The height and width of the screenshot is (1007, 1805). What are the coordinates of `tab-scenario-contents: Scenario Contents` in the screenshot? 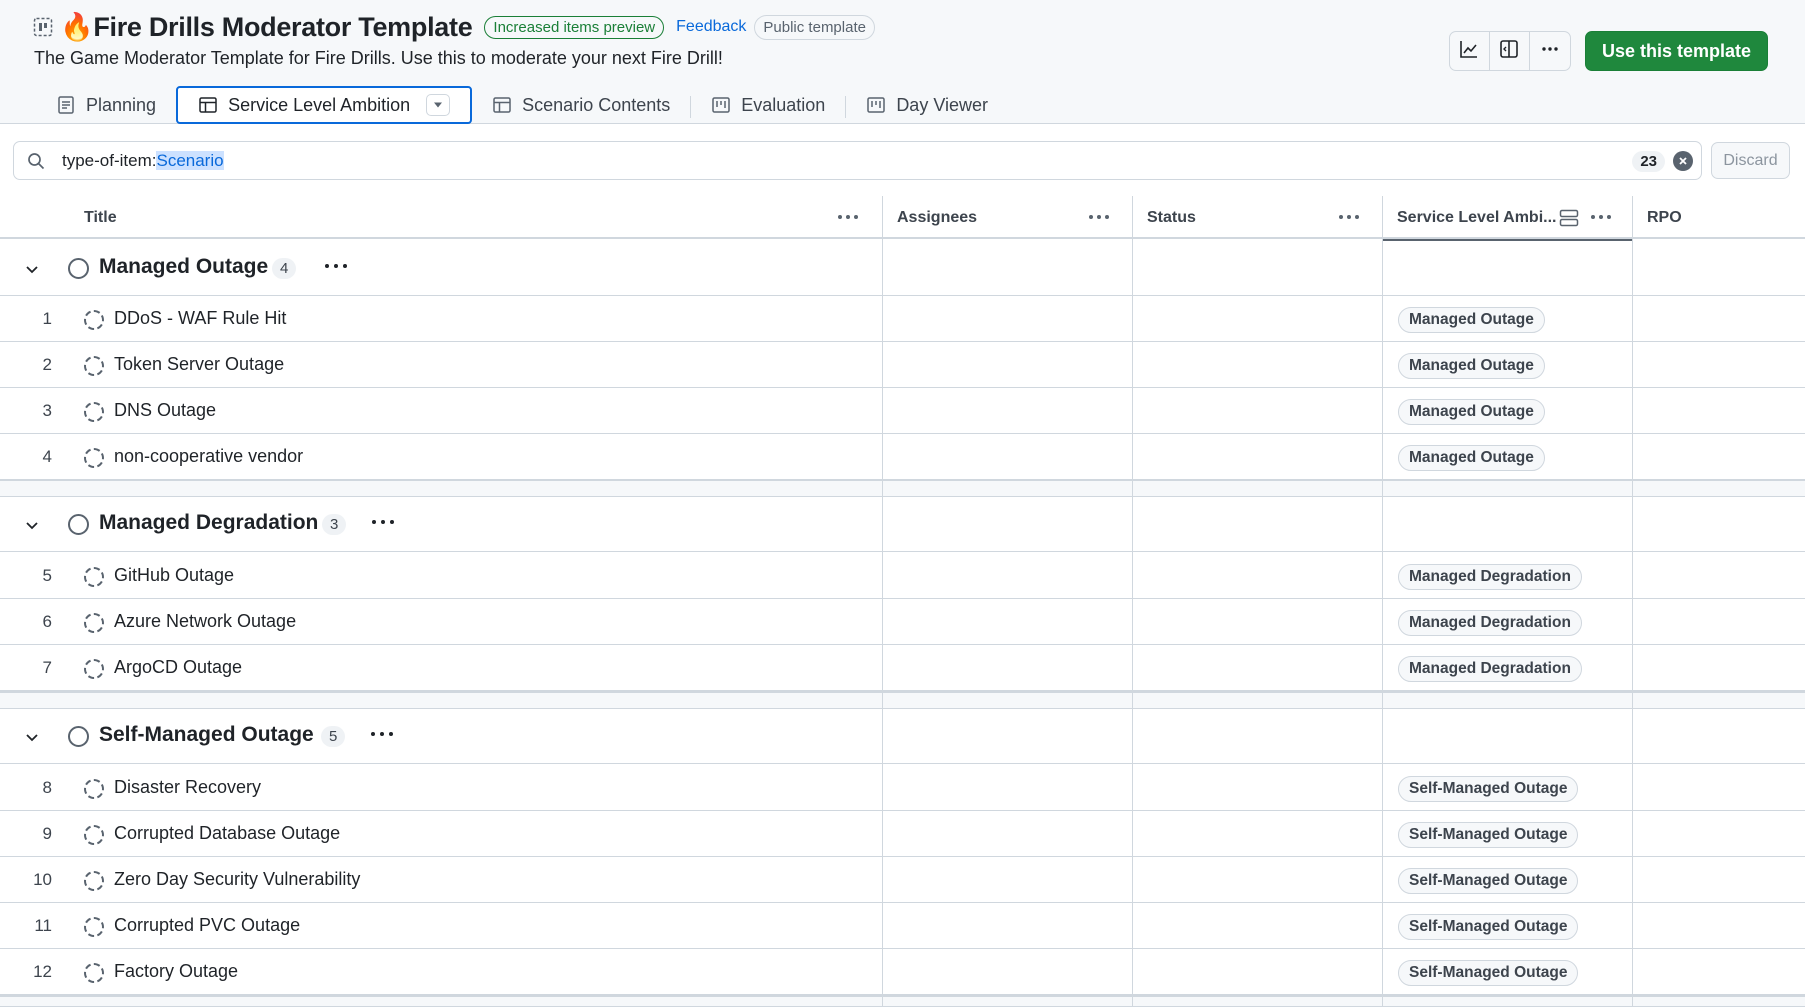 It's located at (581, 105).